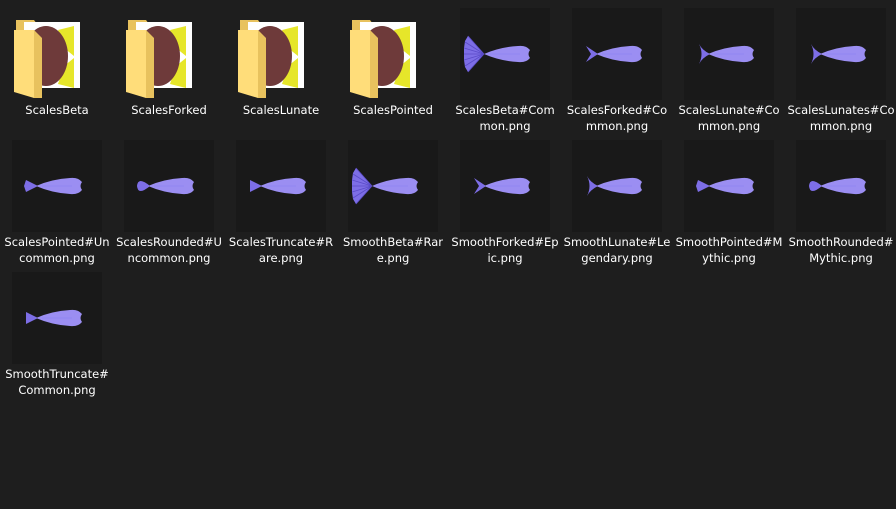 Image resolution: width=896 pixels, height=509 pixels. I want to click on file-item: ScalesPointed#Uncommon.png, so click(57, 204).